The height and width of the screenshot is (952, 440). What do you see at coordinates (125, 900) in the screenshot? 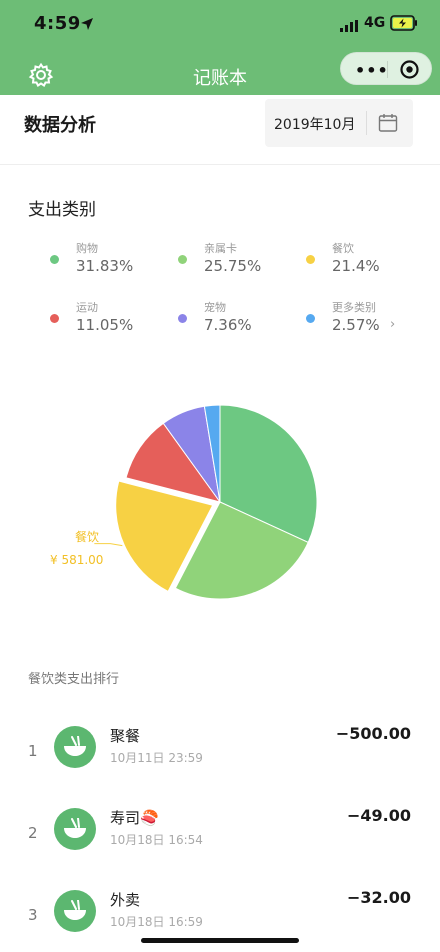
I see `expense-name: 外卖` at bounding box center [125, 900].